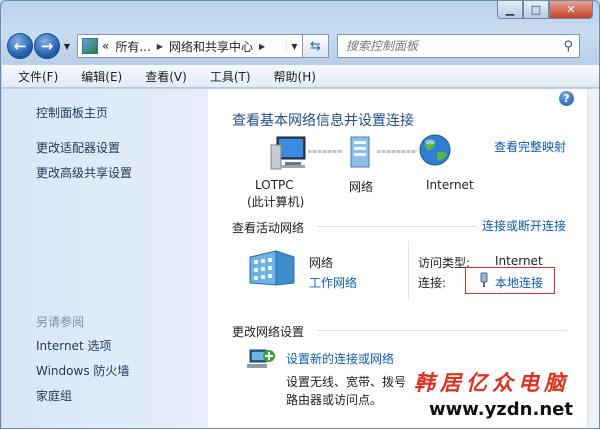 This screenshot has width=600, height=429. I want to click on search-icon: ⚲, so click(568, 46).